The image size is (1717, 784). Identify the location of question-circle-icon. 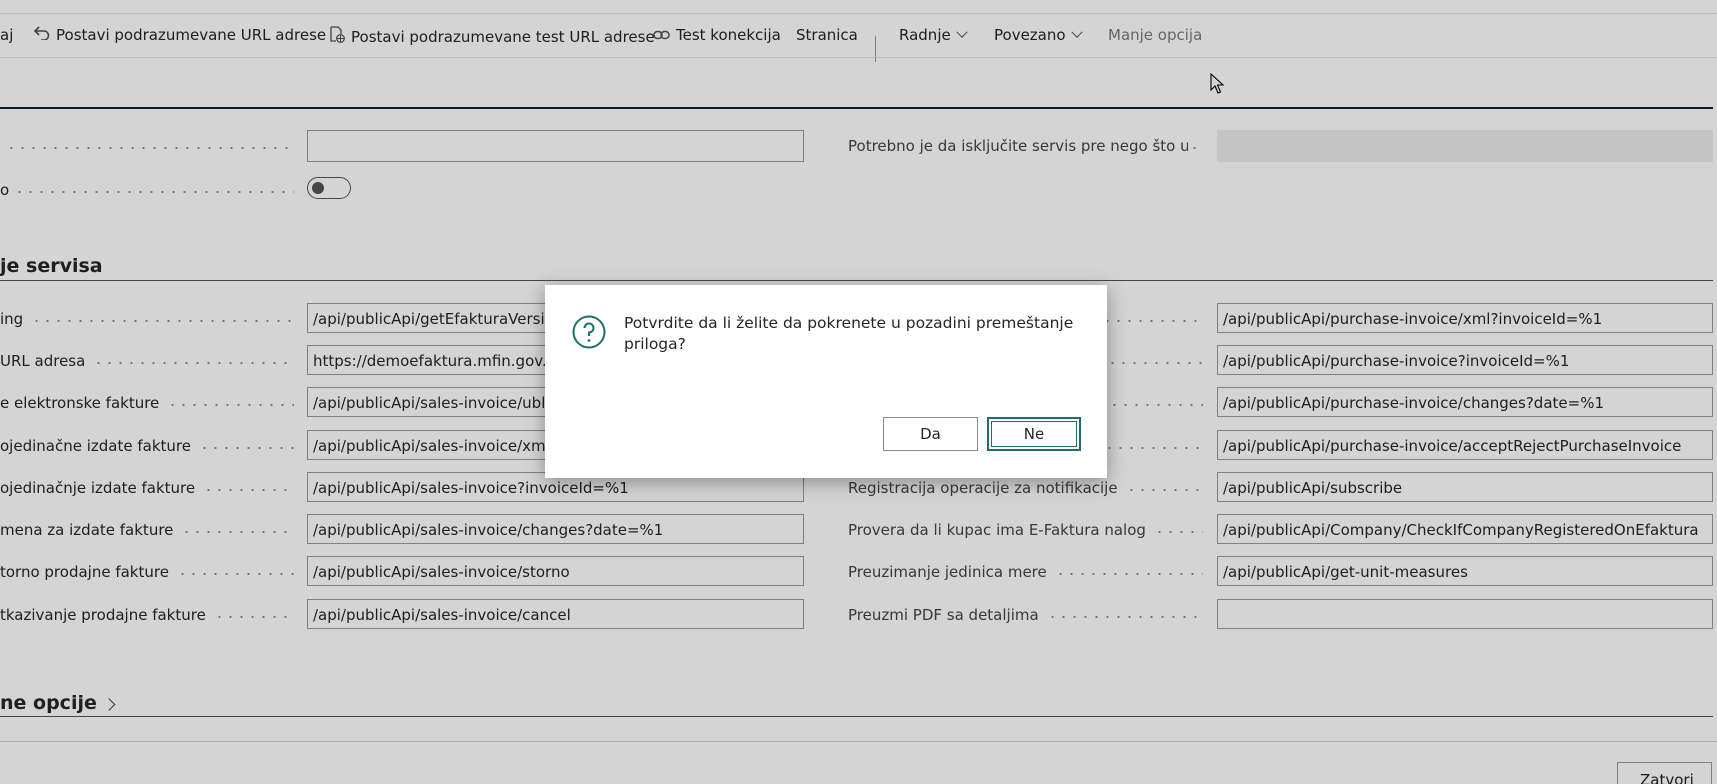
(589, 332).